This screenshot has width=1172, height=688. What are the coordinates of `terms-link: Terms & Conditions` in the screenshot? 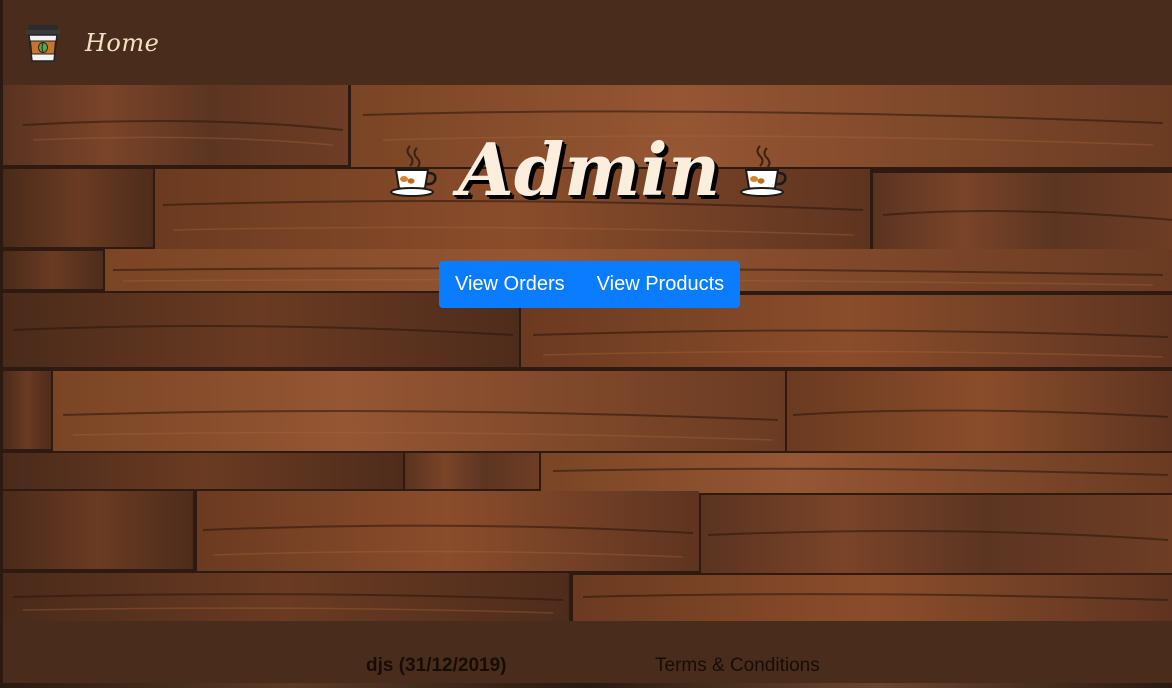 It's located at (737, 666).